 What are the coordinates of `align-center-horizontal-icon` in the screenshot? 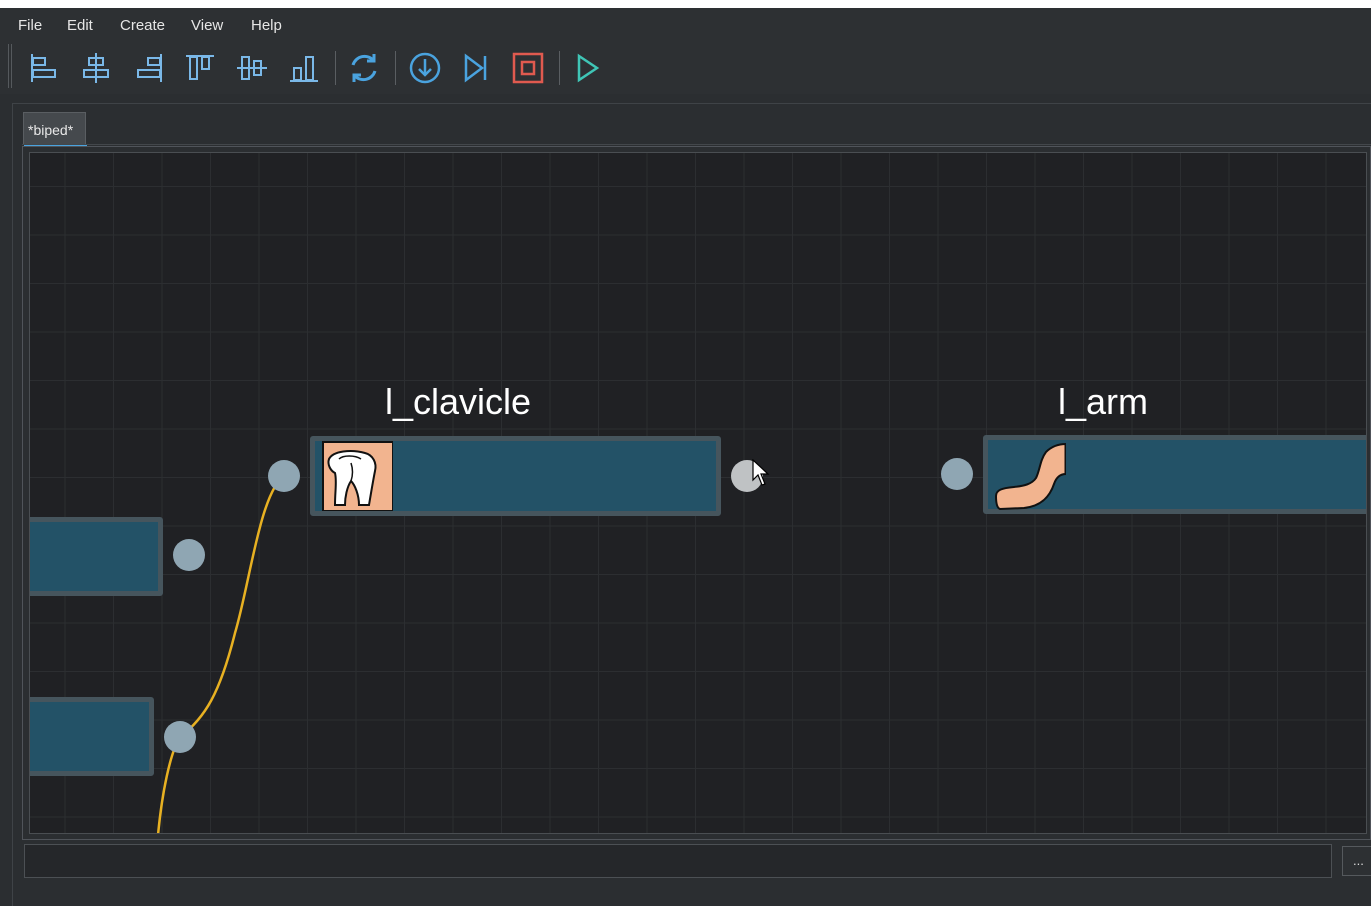 It's located at (96, 68).